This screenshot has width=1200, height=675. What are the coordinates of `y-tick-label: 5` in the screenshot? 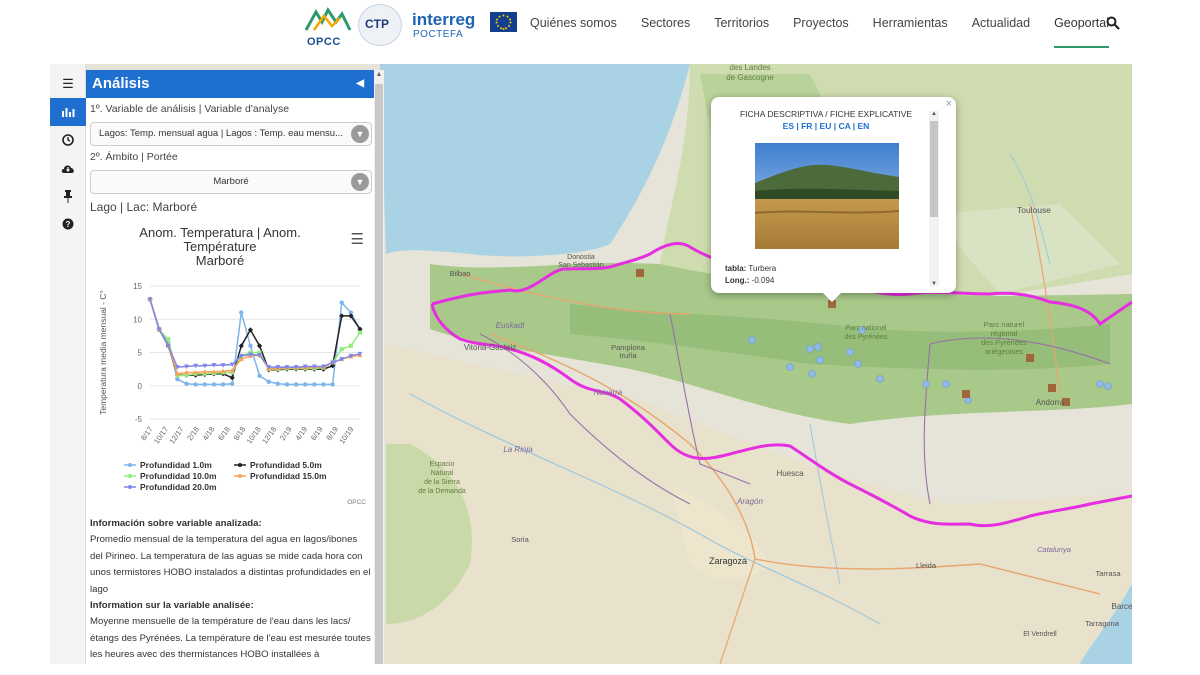 It's located at (140, 353).